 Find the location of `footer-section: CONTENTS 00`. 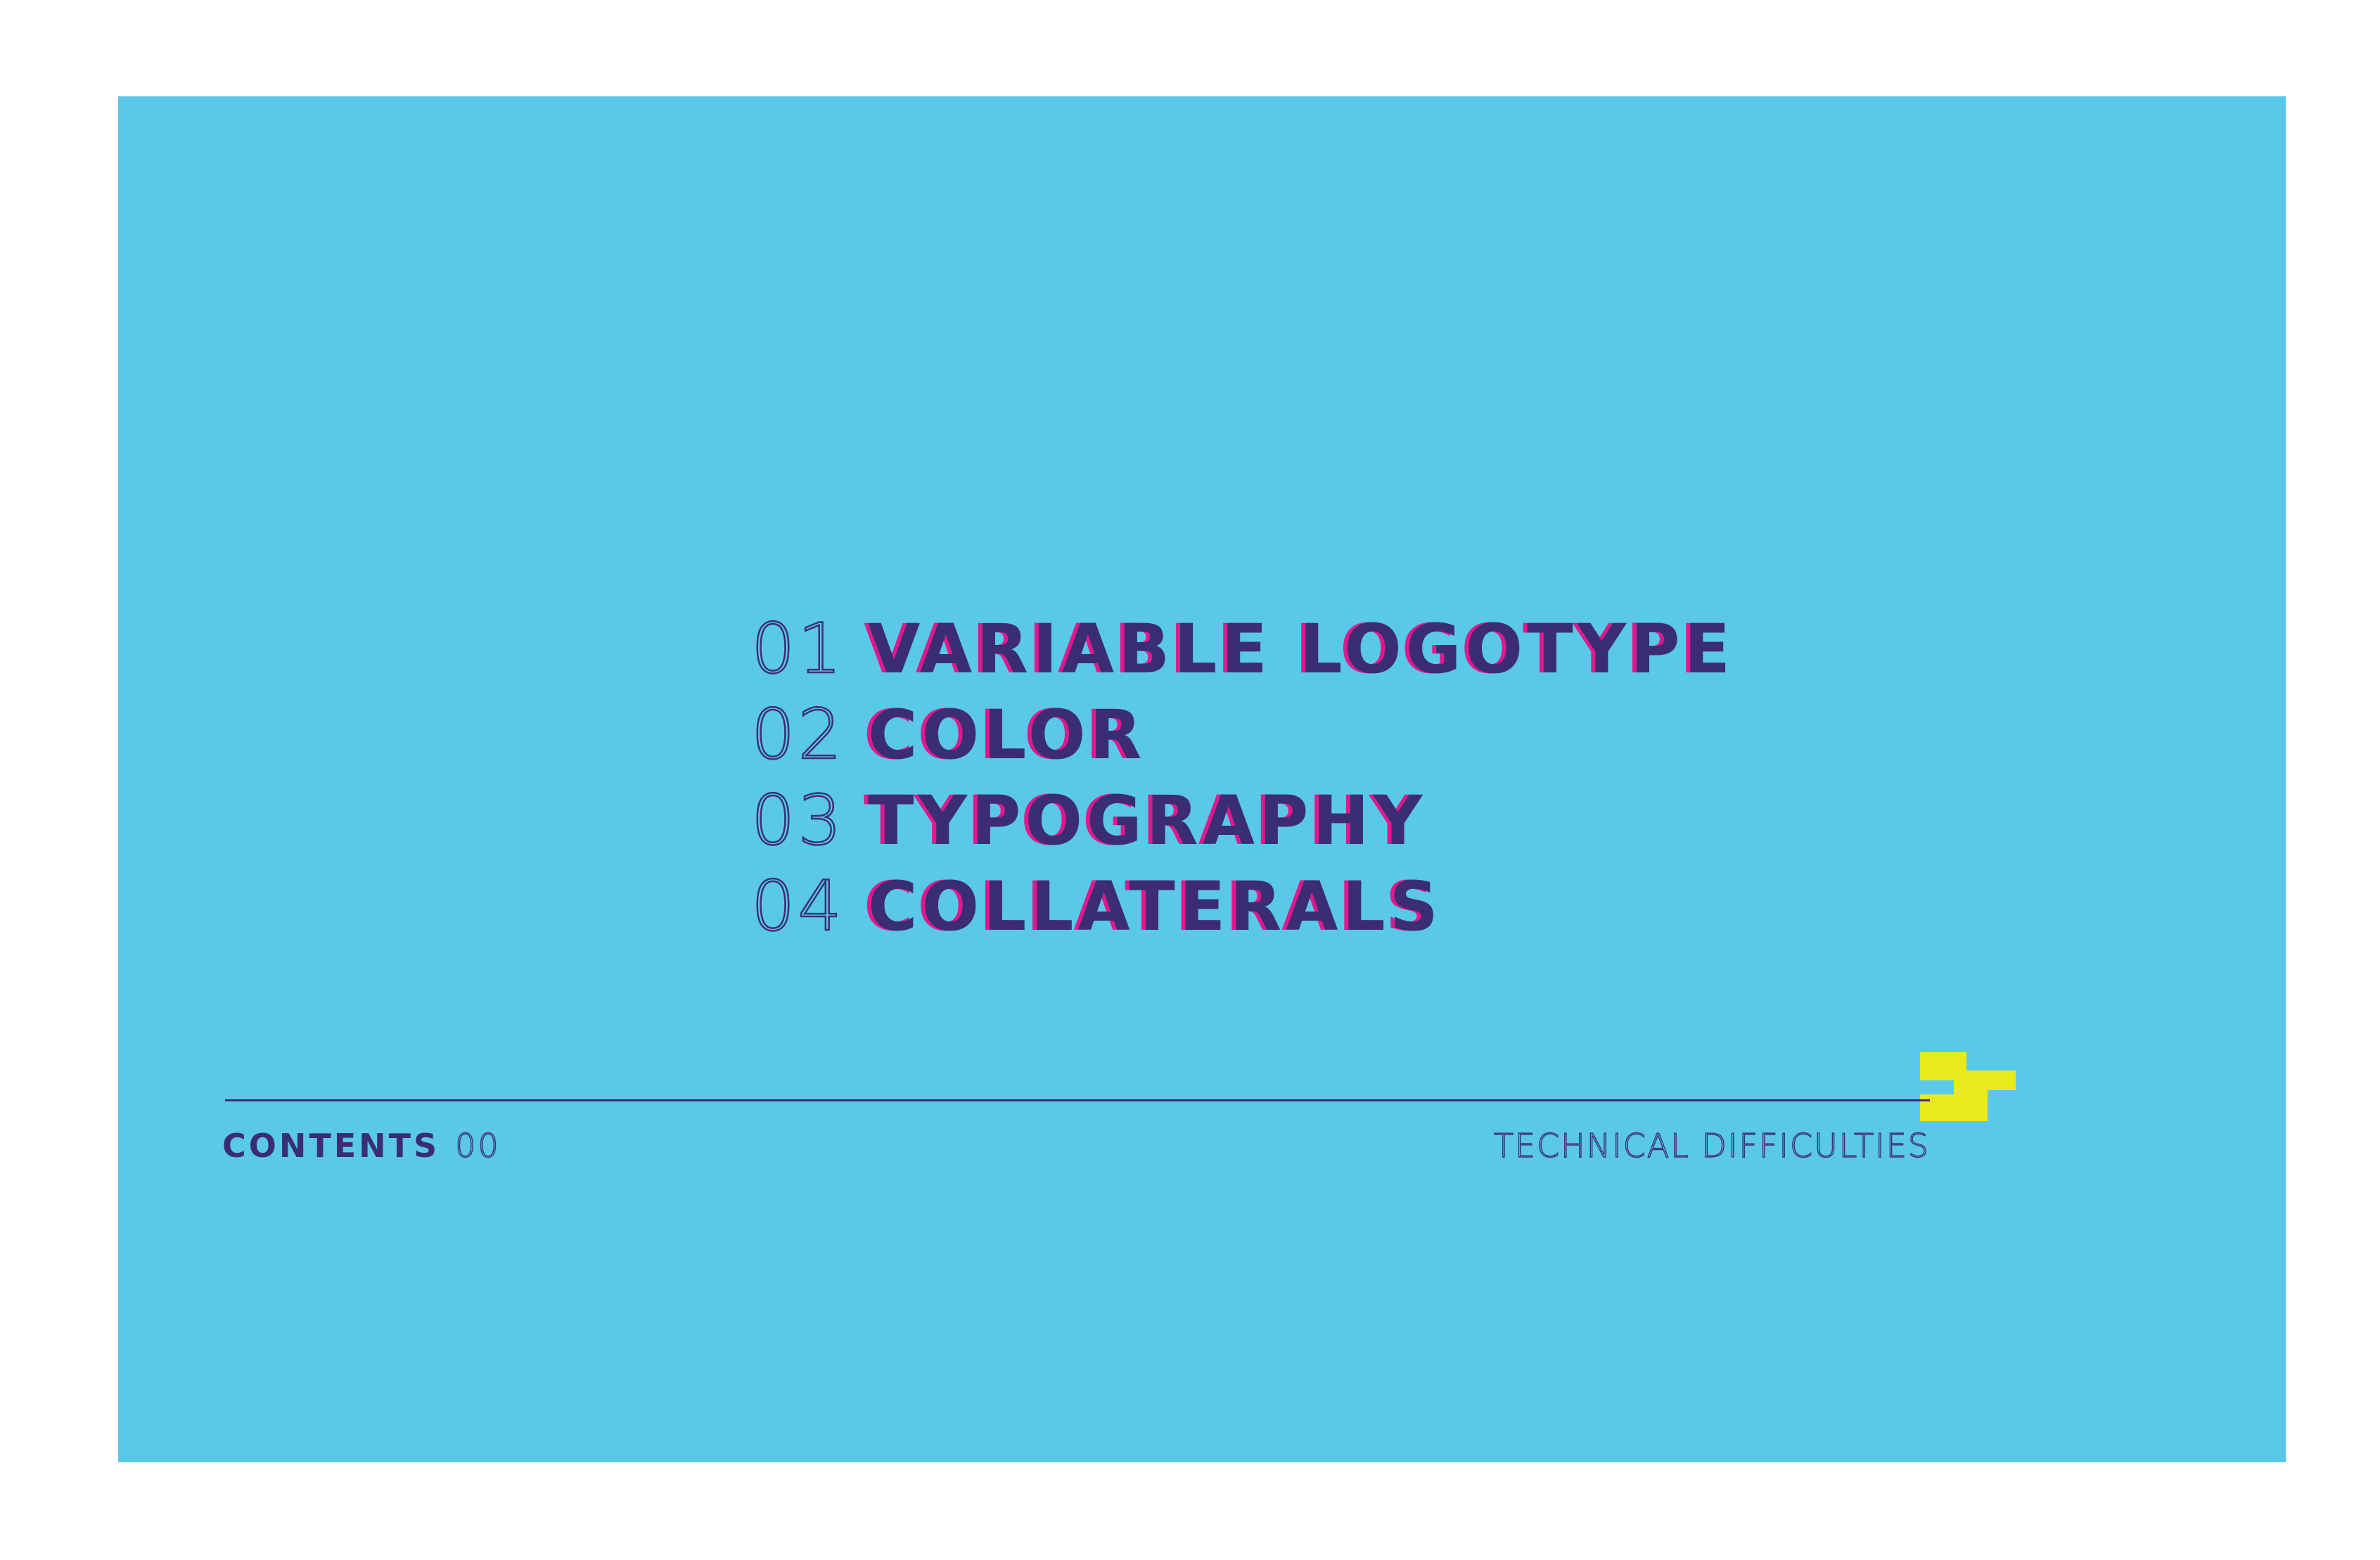

footer-section: CONTENTS 00 is located at coordinates (361, 1145).